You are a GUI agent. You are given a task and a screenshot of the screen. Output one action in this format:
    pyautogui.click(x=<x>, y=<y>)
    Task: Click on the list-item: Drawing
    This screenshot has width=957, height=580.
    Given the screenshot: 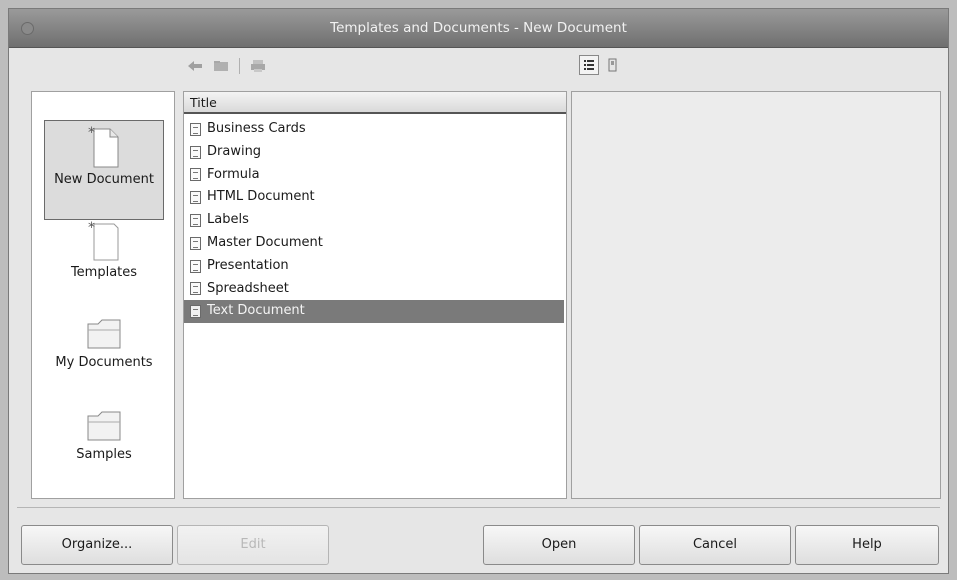 What is the action you would take?
    pyautogui.click(x=375, y=152)
    